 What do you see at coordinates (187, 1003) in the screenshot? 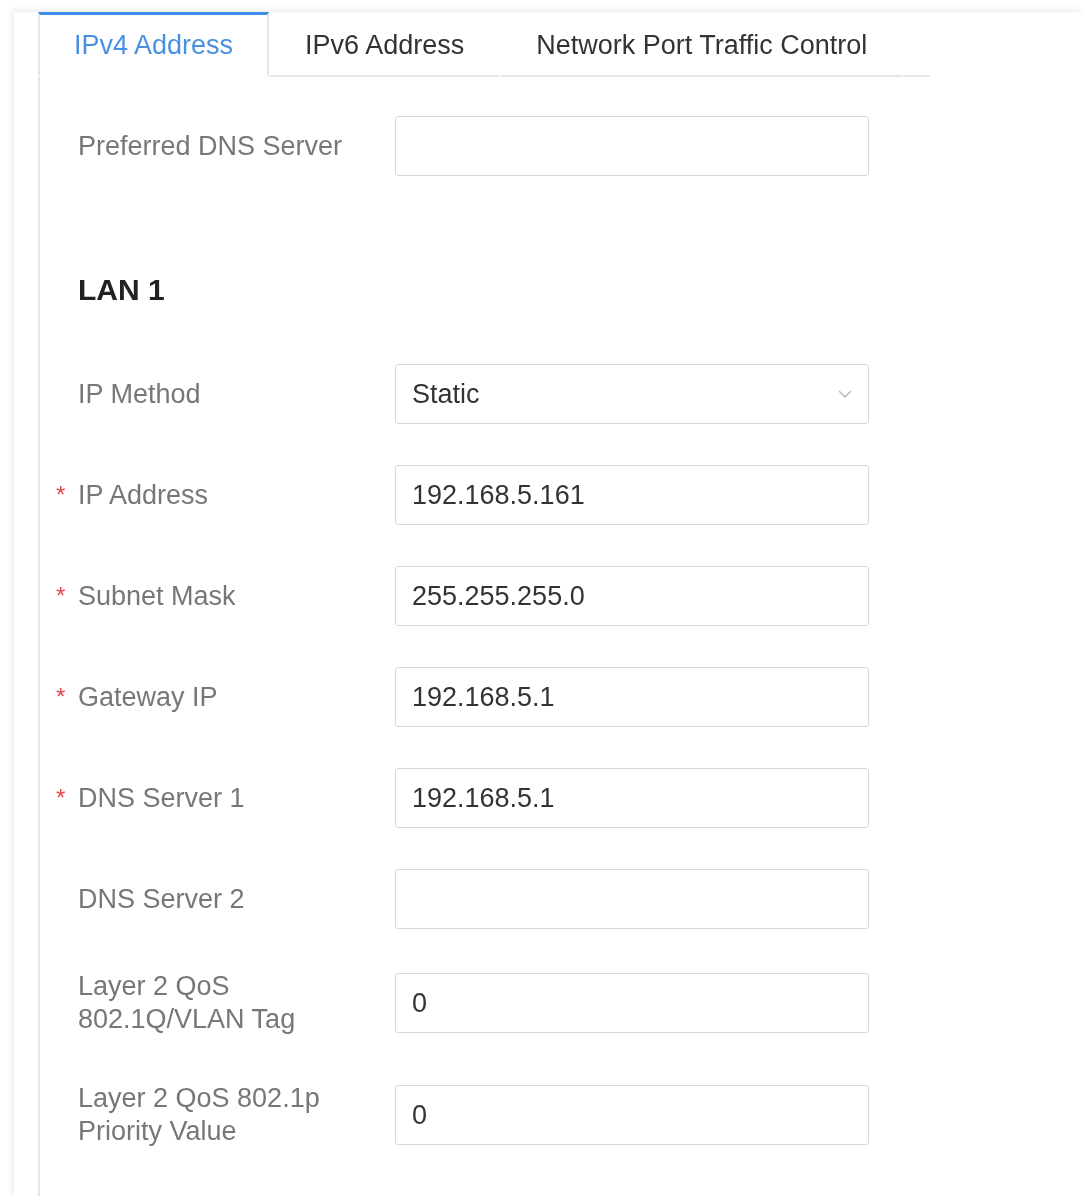
I see `field-label: Layer 2 QoS 802.1Q/VLAN Tag` at bounding box center [187, 1003].